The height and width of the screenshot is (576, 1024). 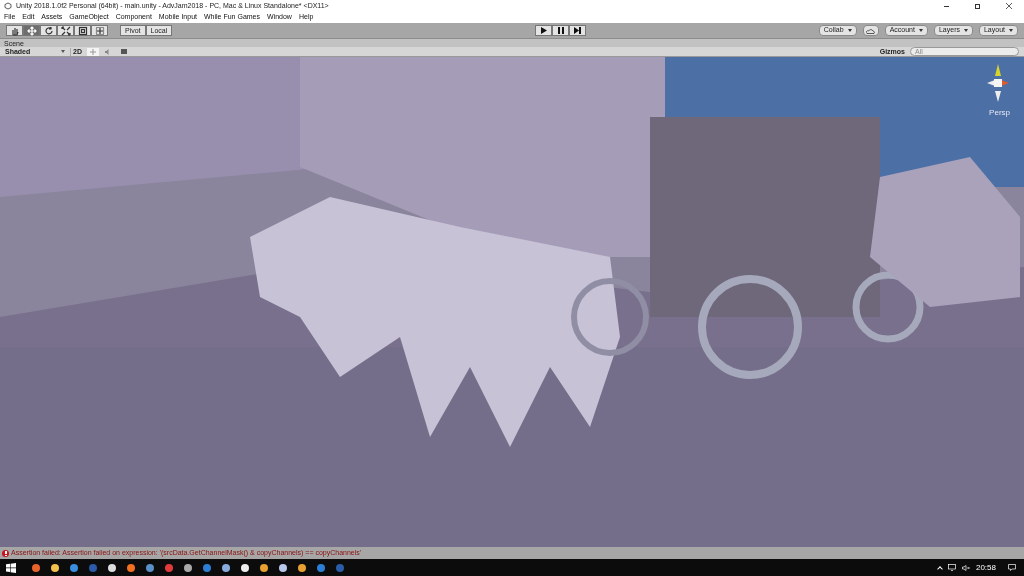 I want to click on move-arrows-icon, so click(x=31, y=30).